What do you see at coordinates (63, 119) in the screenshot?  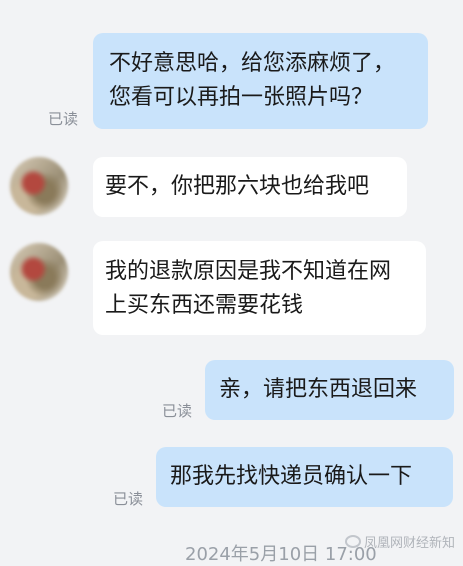 I see `read-status-1: 已读` at bounding box center [63, 119].